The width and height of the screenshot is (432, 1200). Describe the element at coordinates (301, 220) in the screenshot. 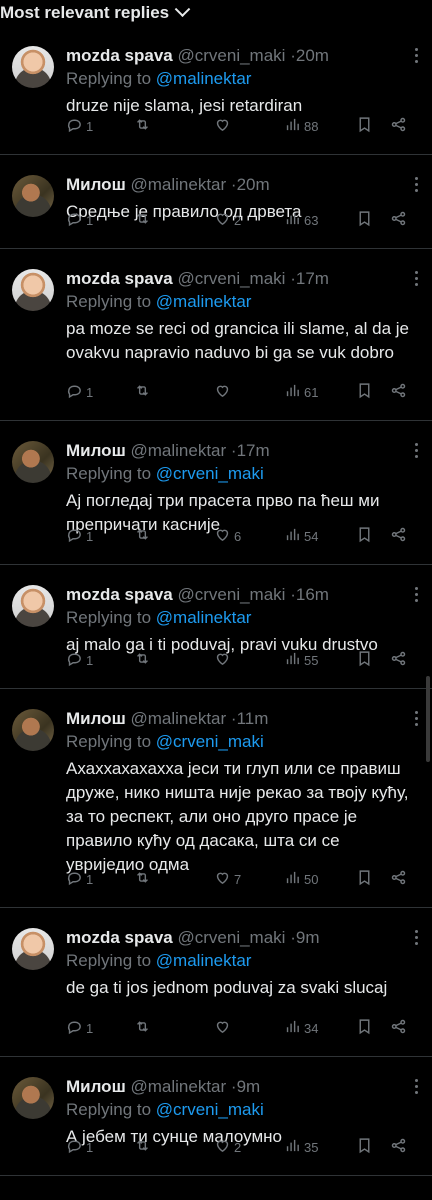

I see `views-button: 63` at that location.